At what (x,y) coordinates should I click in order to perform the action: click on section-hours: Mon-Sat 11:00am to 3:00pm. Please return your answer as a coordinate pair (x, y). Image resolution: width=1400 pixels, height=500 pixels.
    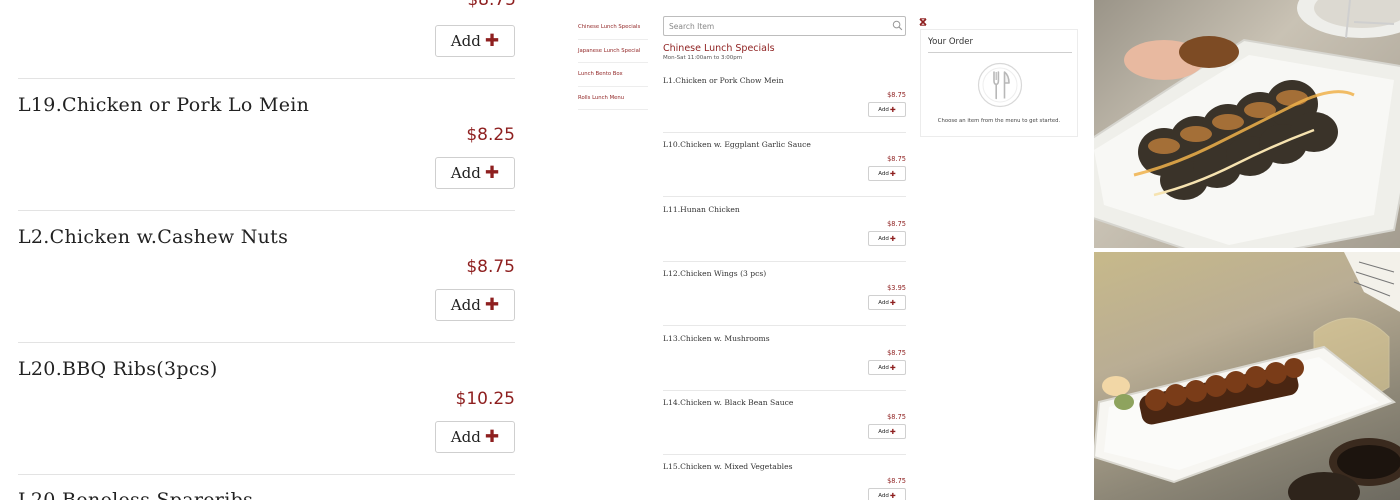
    Looking at the image, I should click on (703, 58).